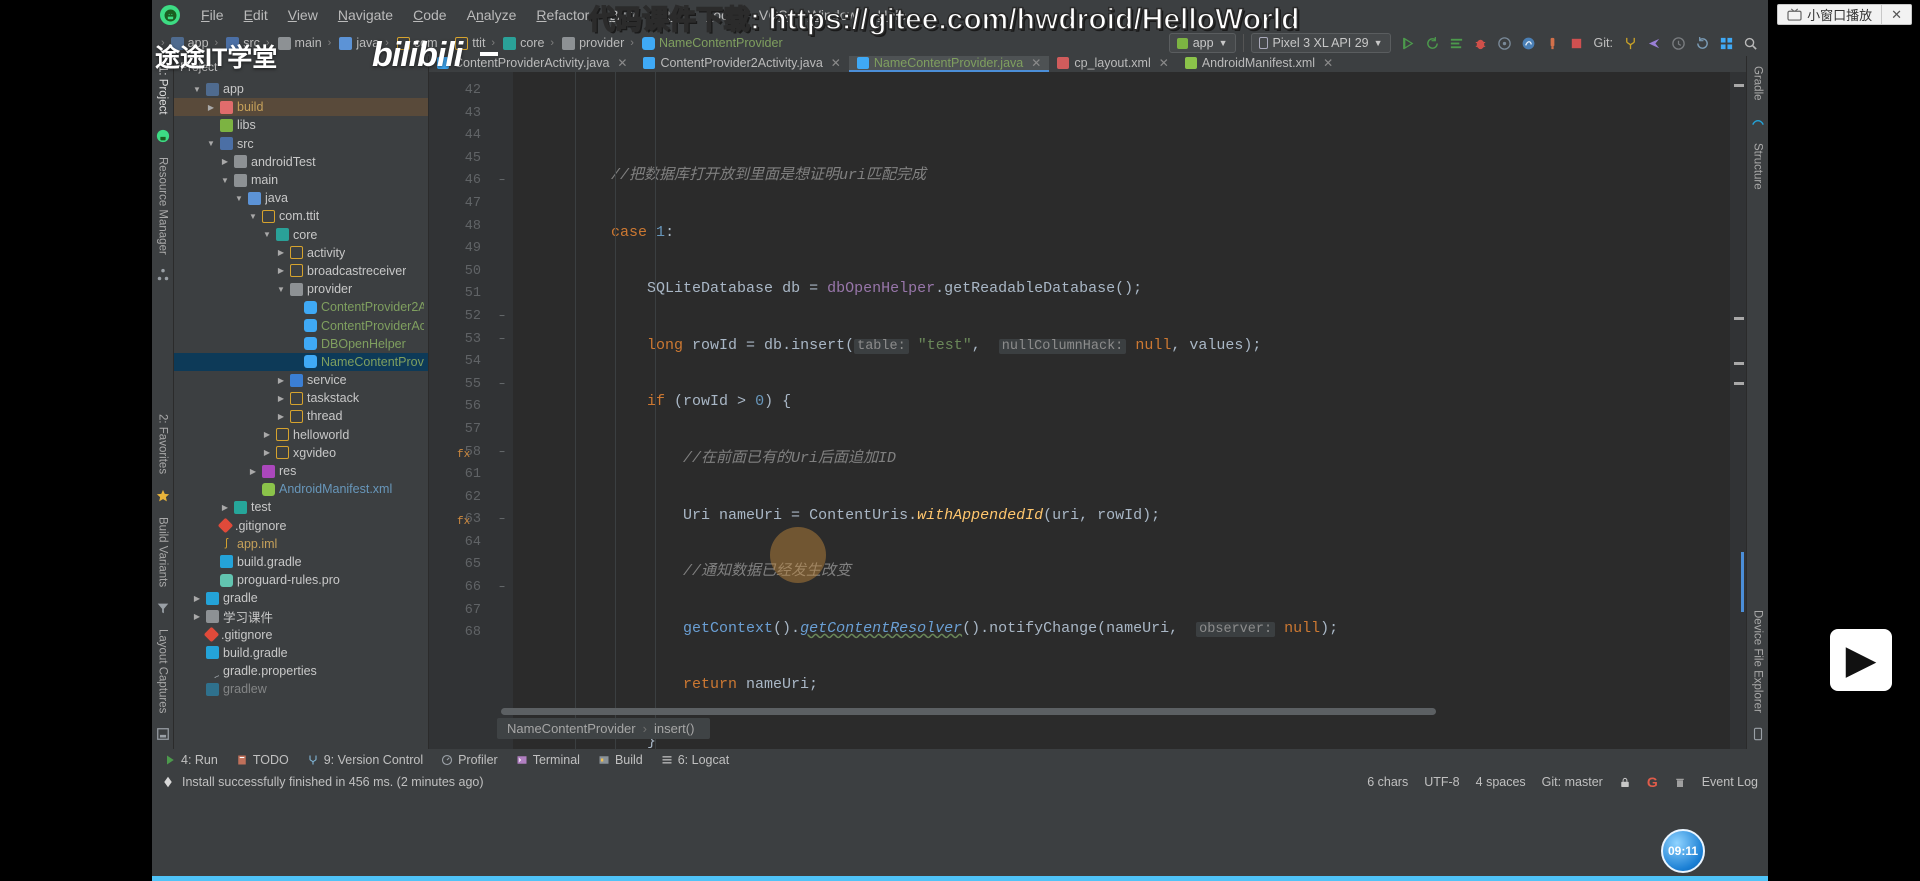 Image resolution: width=1920 pixels, height=881 pixels. I want to click on tree-node: ▶ gradle, so click(301, 598).